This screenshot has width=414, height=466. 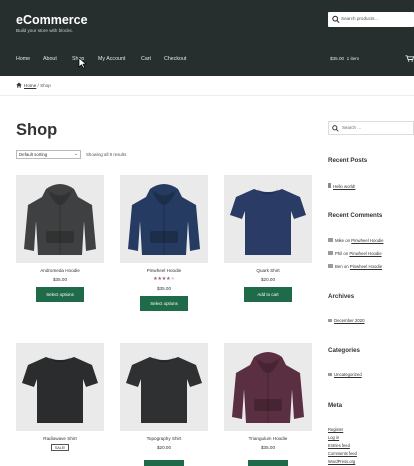 I want to click on product-name: Andromeda Hoodie, so click(x=60, y=270).